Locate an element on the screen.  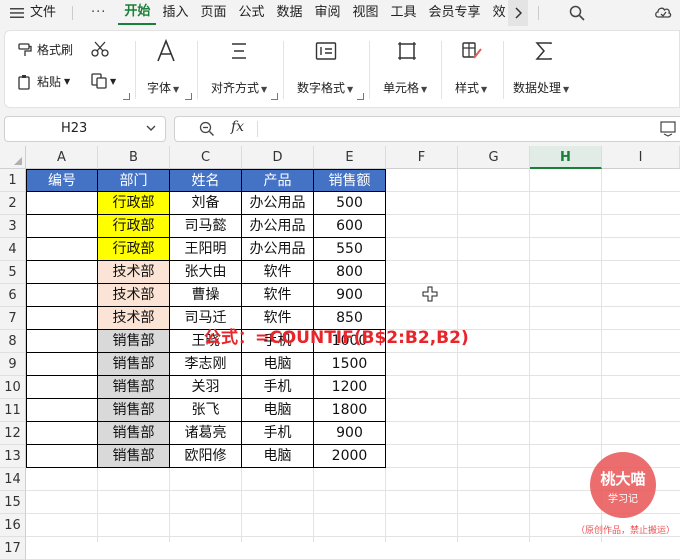
table-cell-sales: 1200 is located at coordinates (350, 387).